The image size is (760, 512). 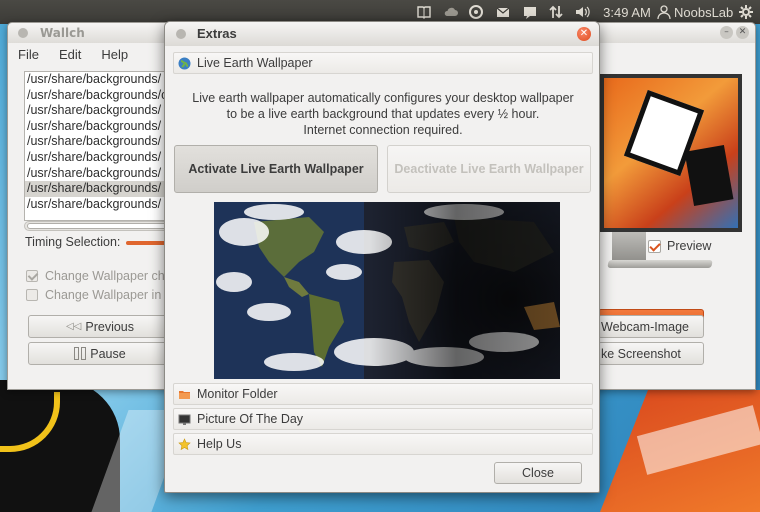 What do you see at coordinates (107, 295) in the screenshot?
I see `checkbox-label: Change Wallpaper in r` at bounding box center [107, 295].